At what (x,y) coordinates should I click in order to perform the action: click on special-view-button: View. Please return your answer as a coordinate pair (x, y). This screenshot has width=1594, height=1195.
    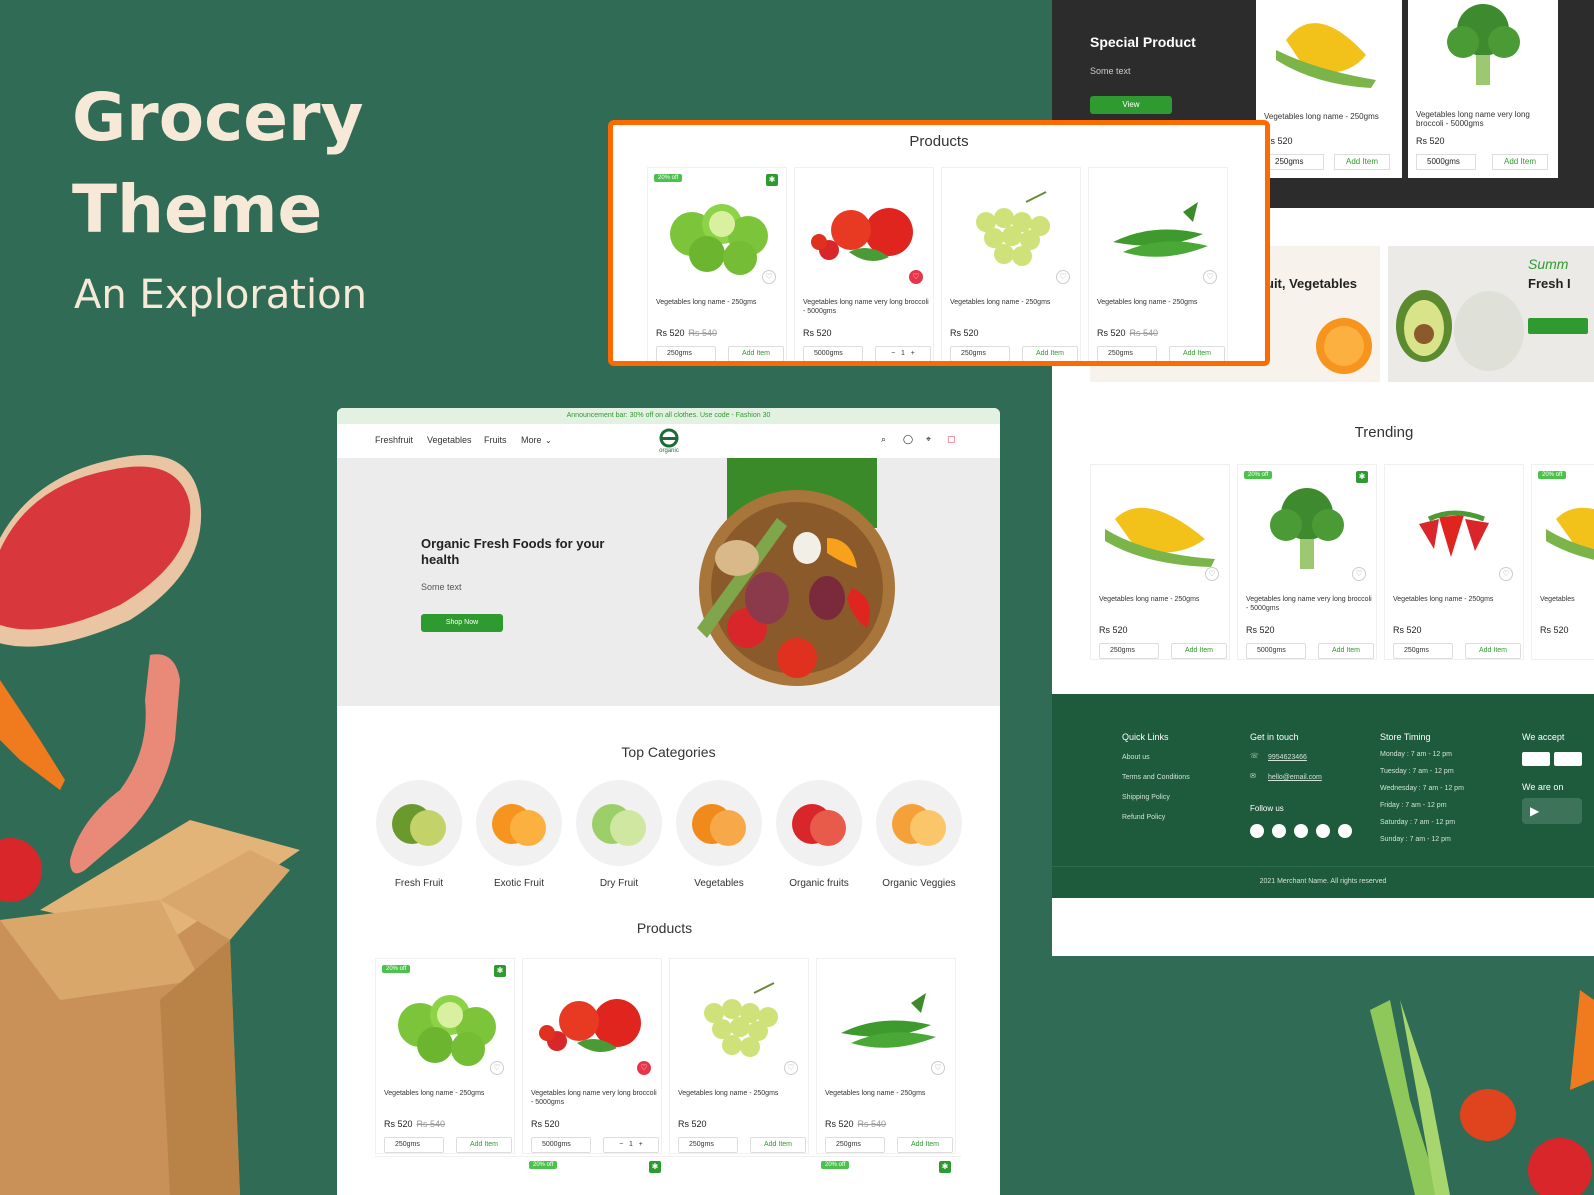
    Looking at the image, I should click on (1131, 105).